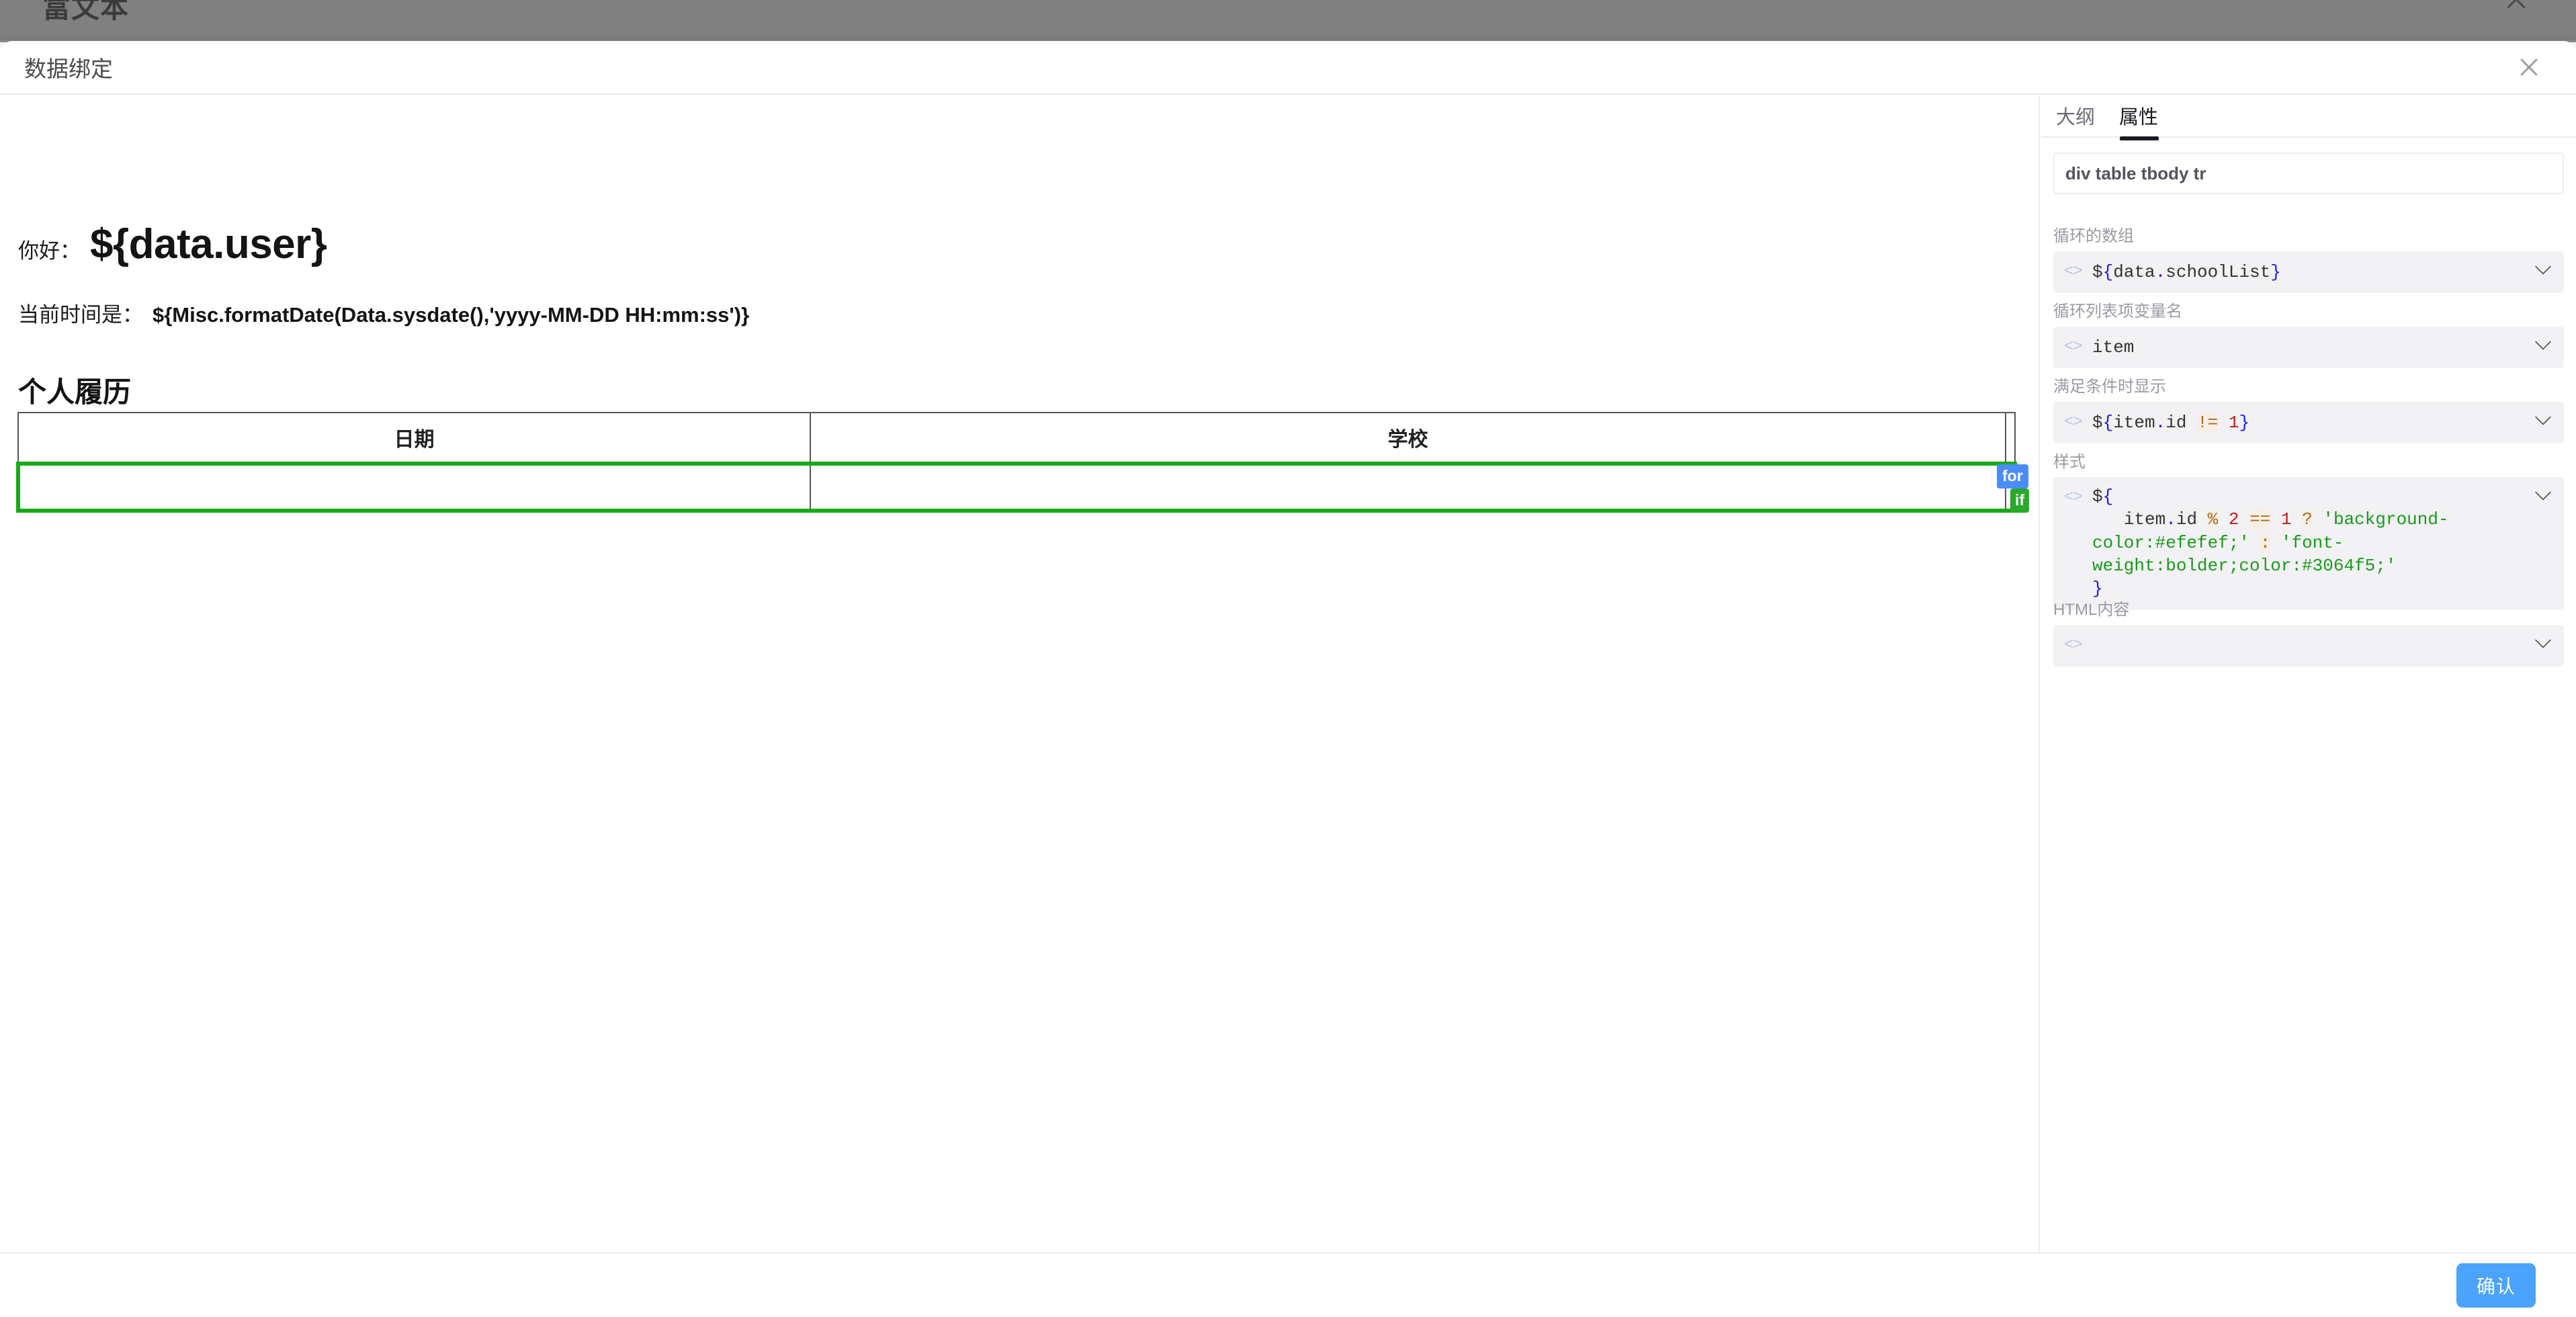 The height and width of the screenshot is (1317, 2576). I want to click on field-label-loop-array: 循环的数组, so click(2093, 236).